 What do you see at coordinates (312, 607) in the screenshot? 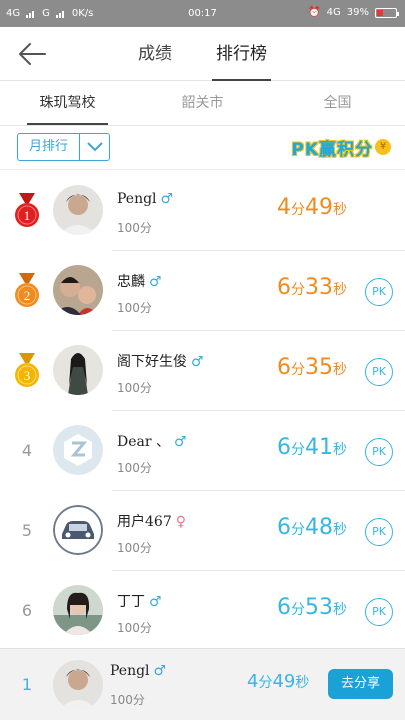
I see `exam-time: 6分53秒` at bounding box center [312, 607].